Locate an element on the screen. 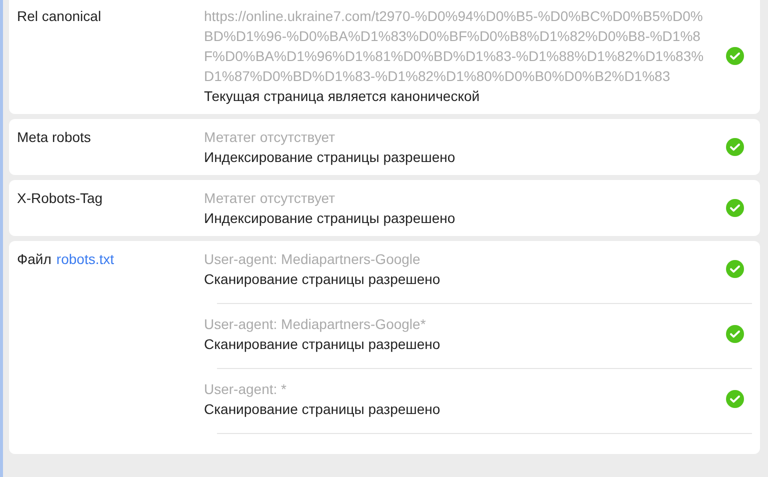 This screenshot has height=477, width=768. check-label: X-Robots-Tag is located at coordinates (60, 198).